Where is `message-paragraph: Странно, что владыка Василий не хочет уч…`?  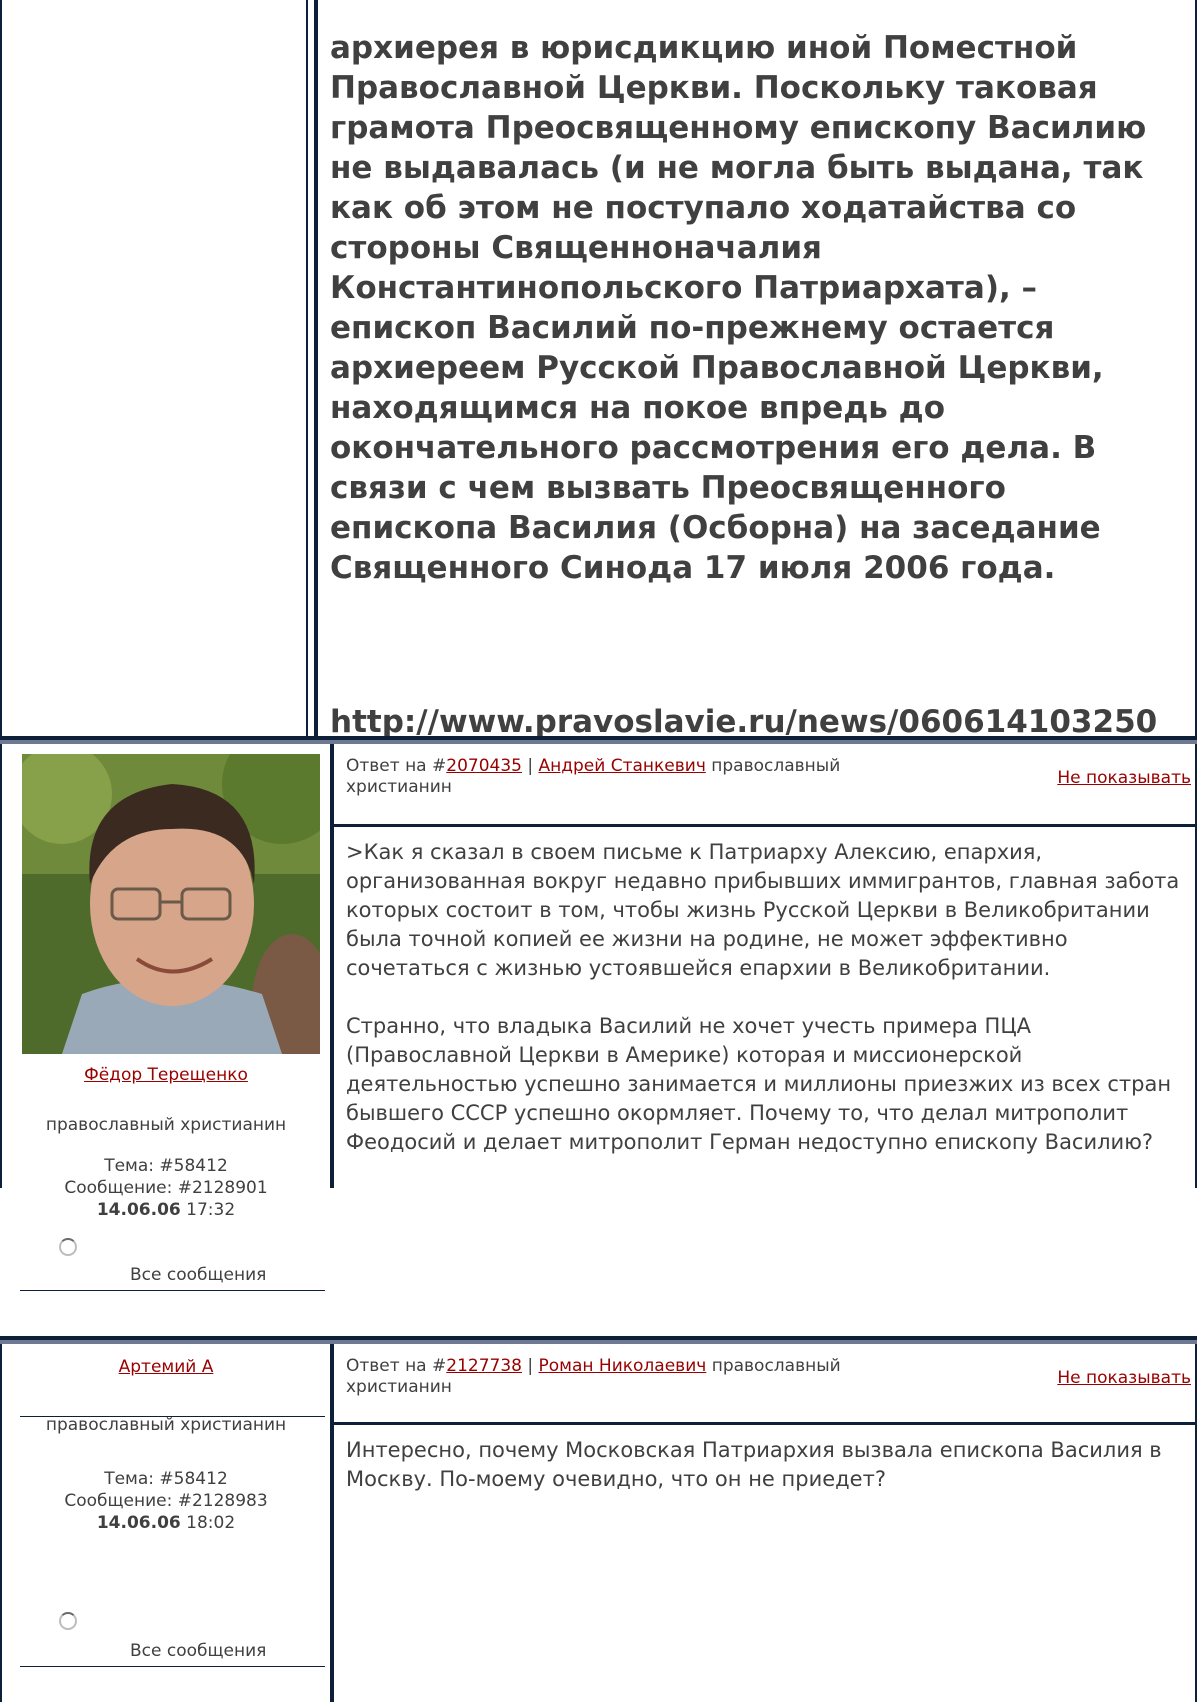 message-paragraph: Странно, что владыка Василий не хочет уч… is located at coordinates (759, 1084).